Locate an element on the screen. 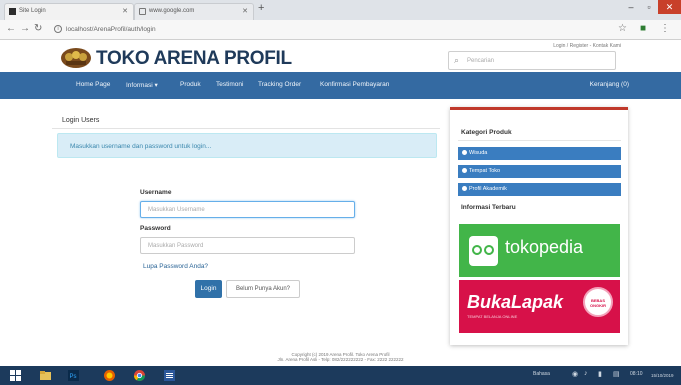 This screenshot has height=385, width=681. reload-icon: ↻ is located at coordinates (38, 28).